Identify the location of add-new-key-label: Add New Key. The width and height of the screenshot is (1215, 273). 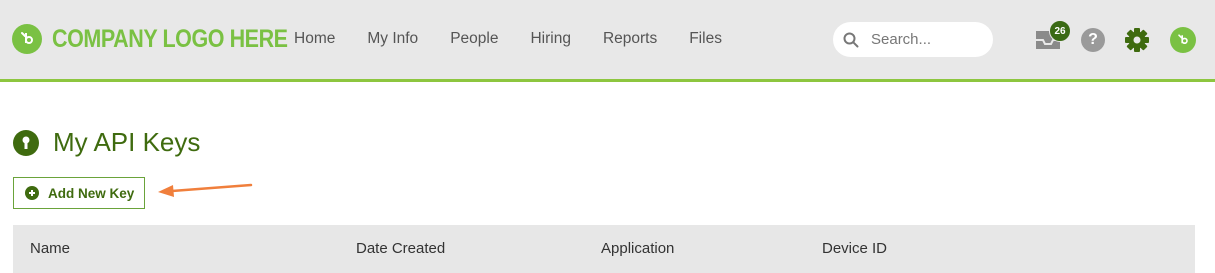
(91, 193).